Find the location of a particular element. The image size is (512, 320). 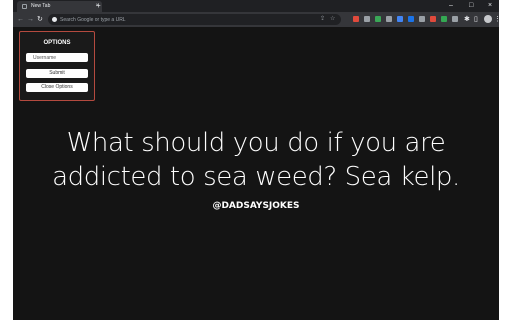

options-panel: OPTIONS Submit Close Options is located at coordinates (57, 66).